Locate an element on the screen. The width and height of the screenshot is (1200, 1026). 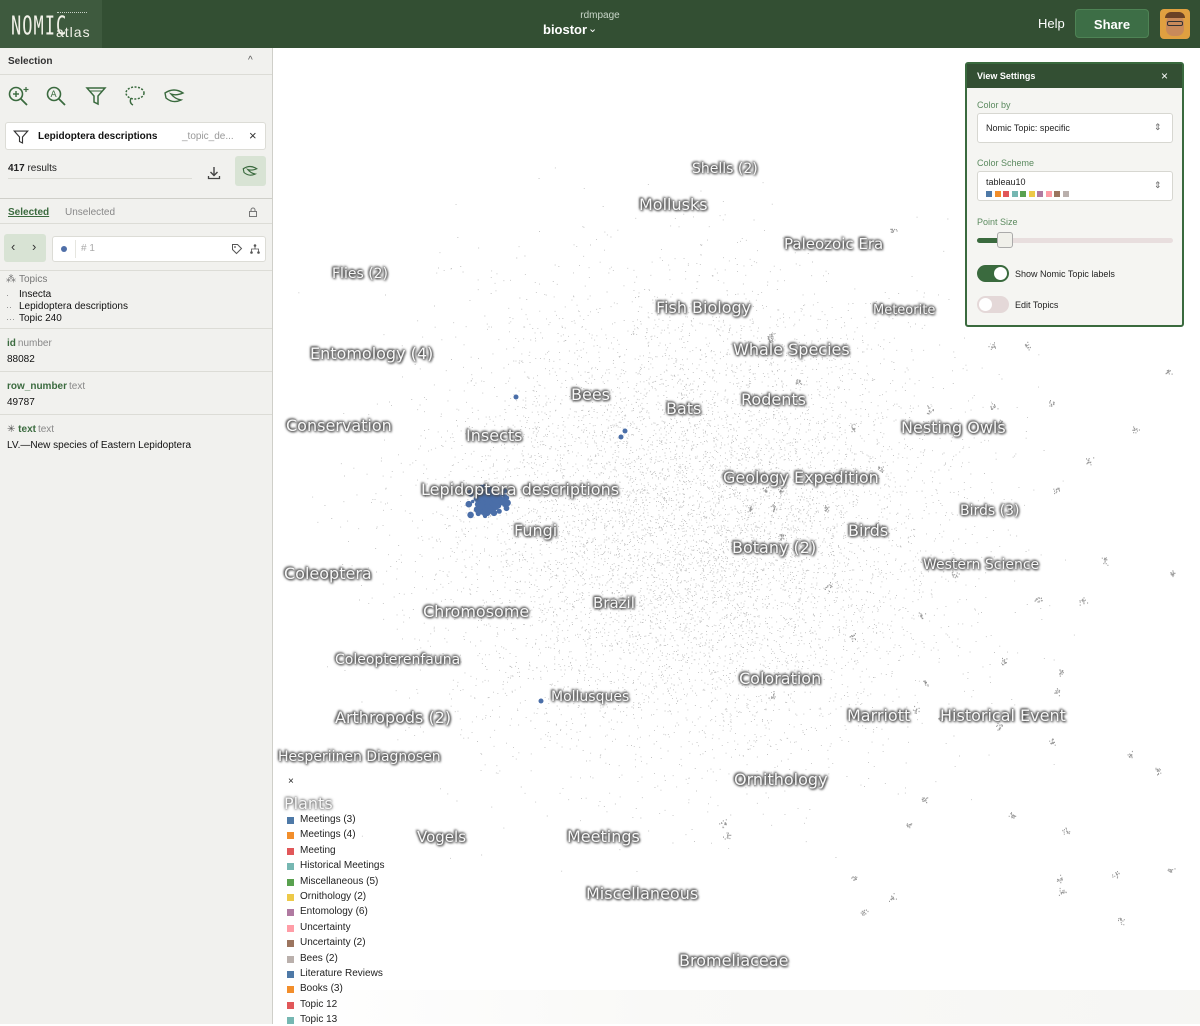
share-button: Share is located at coordinates (1112, 23).